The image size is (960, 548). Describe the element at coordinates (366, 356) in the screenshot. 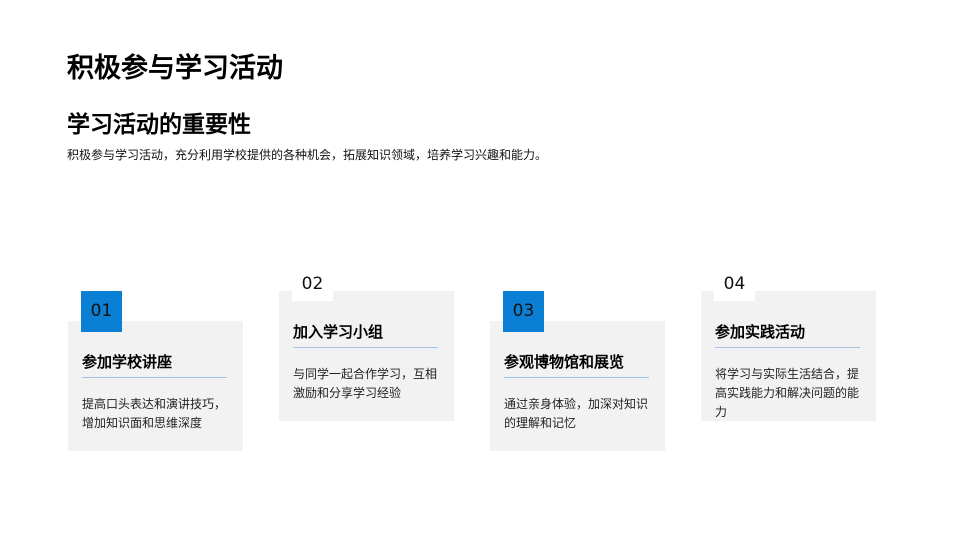

I see `activity-card-study-group: 加入学习小组 与同学一起合作学习，互相激励和分享学习经验` at that location.